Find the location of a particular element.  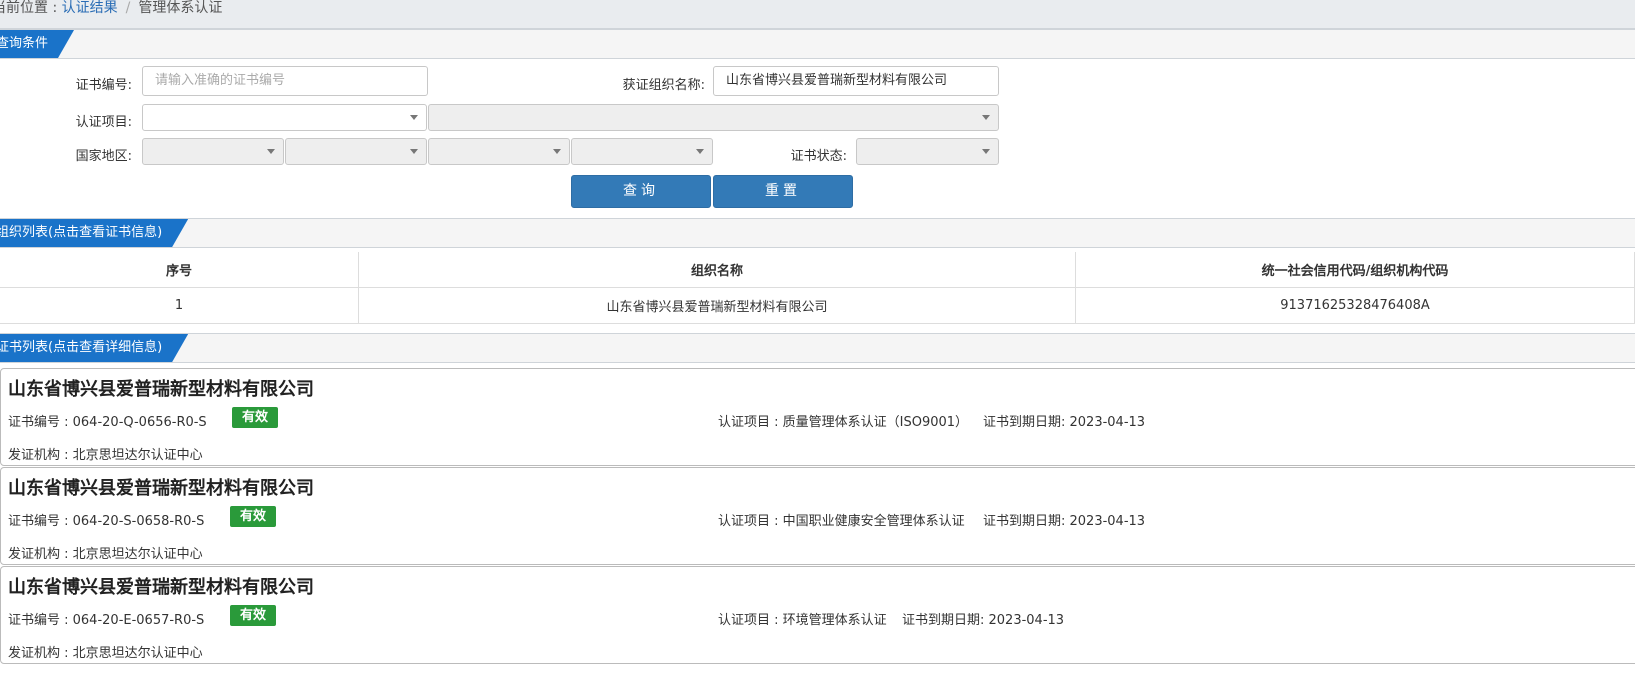

breadcrumb: 当前位置 : 认证结果 / 管理体系认证 is located at coordinates (111, 8).